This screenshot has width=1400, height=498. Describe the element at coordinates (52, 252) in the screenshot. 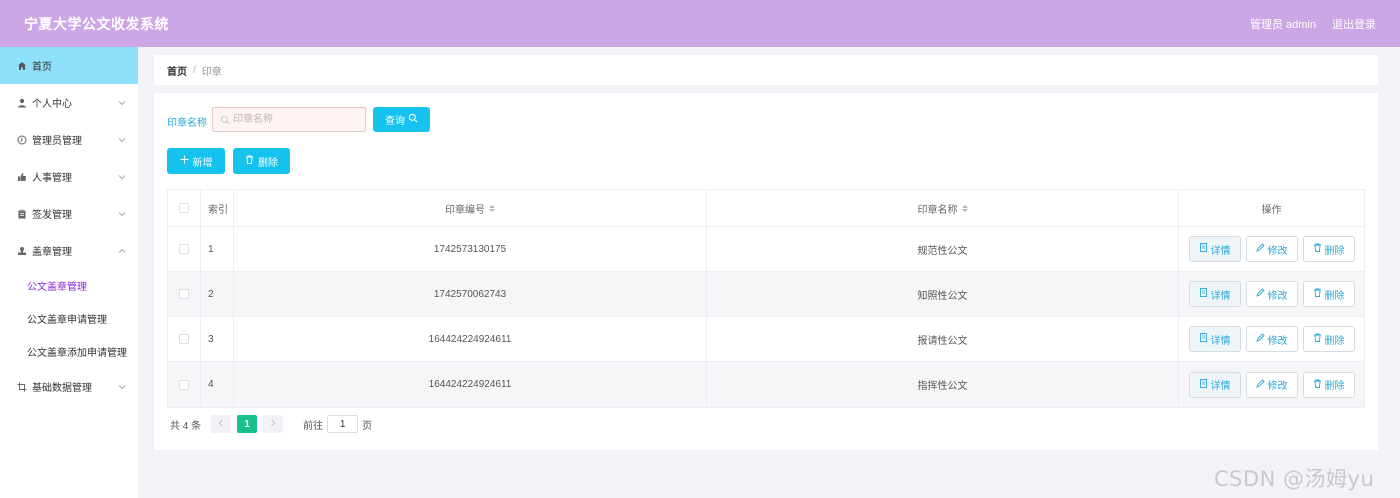

I see `sidebar-item-label: 盖章管理` at that location.